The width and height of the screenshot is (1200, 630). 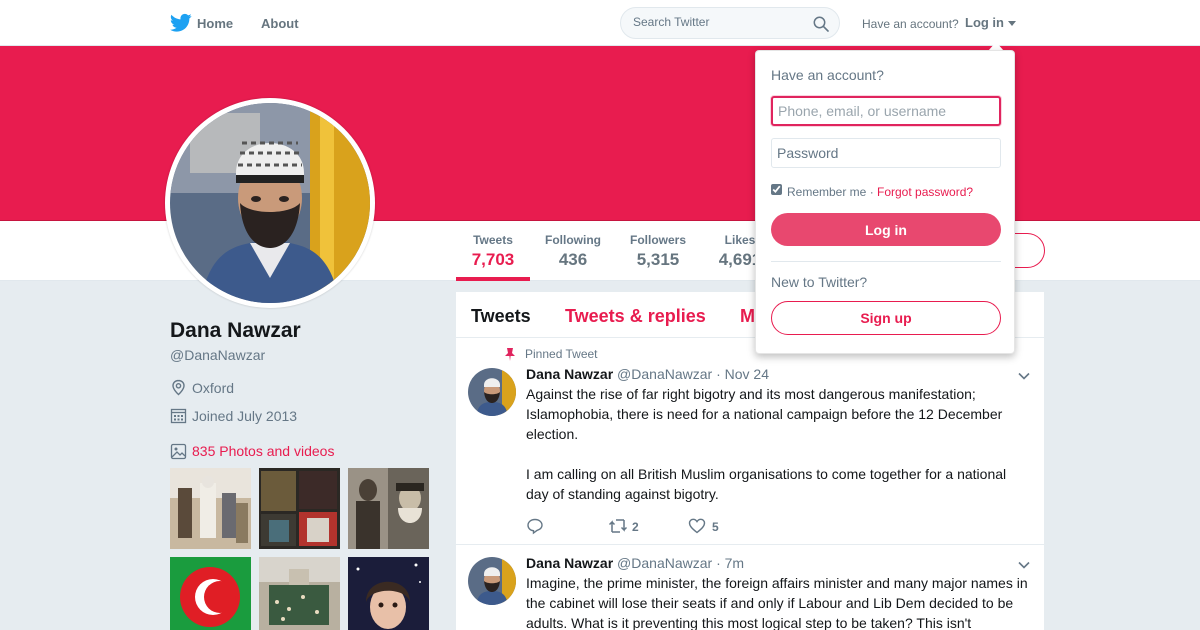 What do you see at coordinates (178, 387) in the screenshot?
I see `location-pin-icon` at bounding box center [178, 387].